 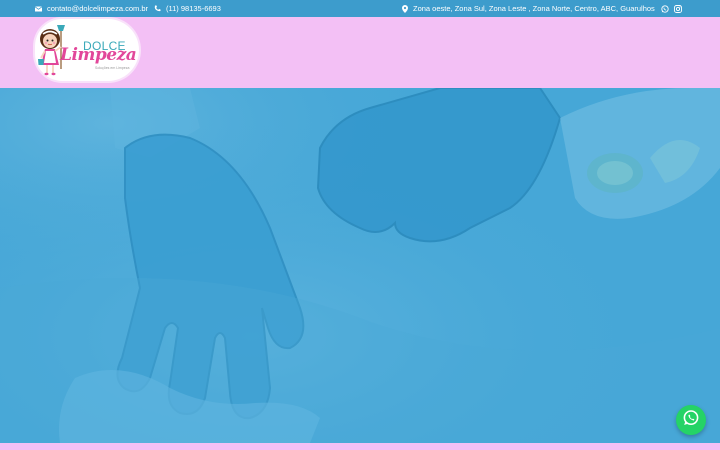 I want to click on brand-logo: DOLCE Limpeza Soluções em Limpeza, so click(x=87, y=50).